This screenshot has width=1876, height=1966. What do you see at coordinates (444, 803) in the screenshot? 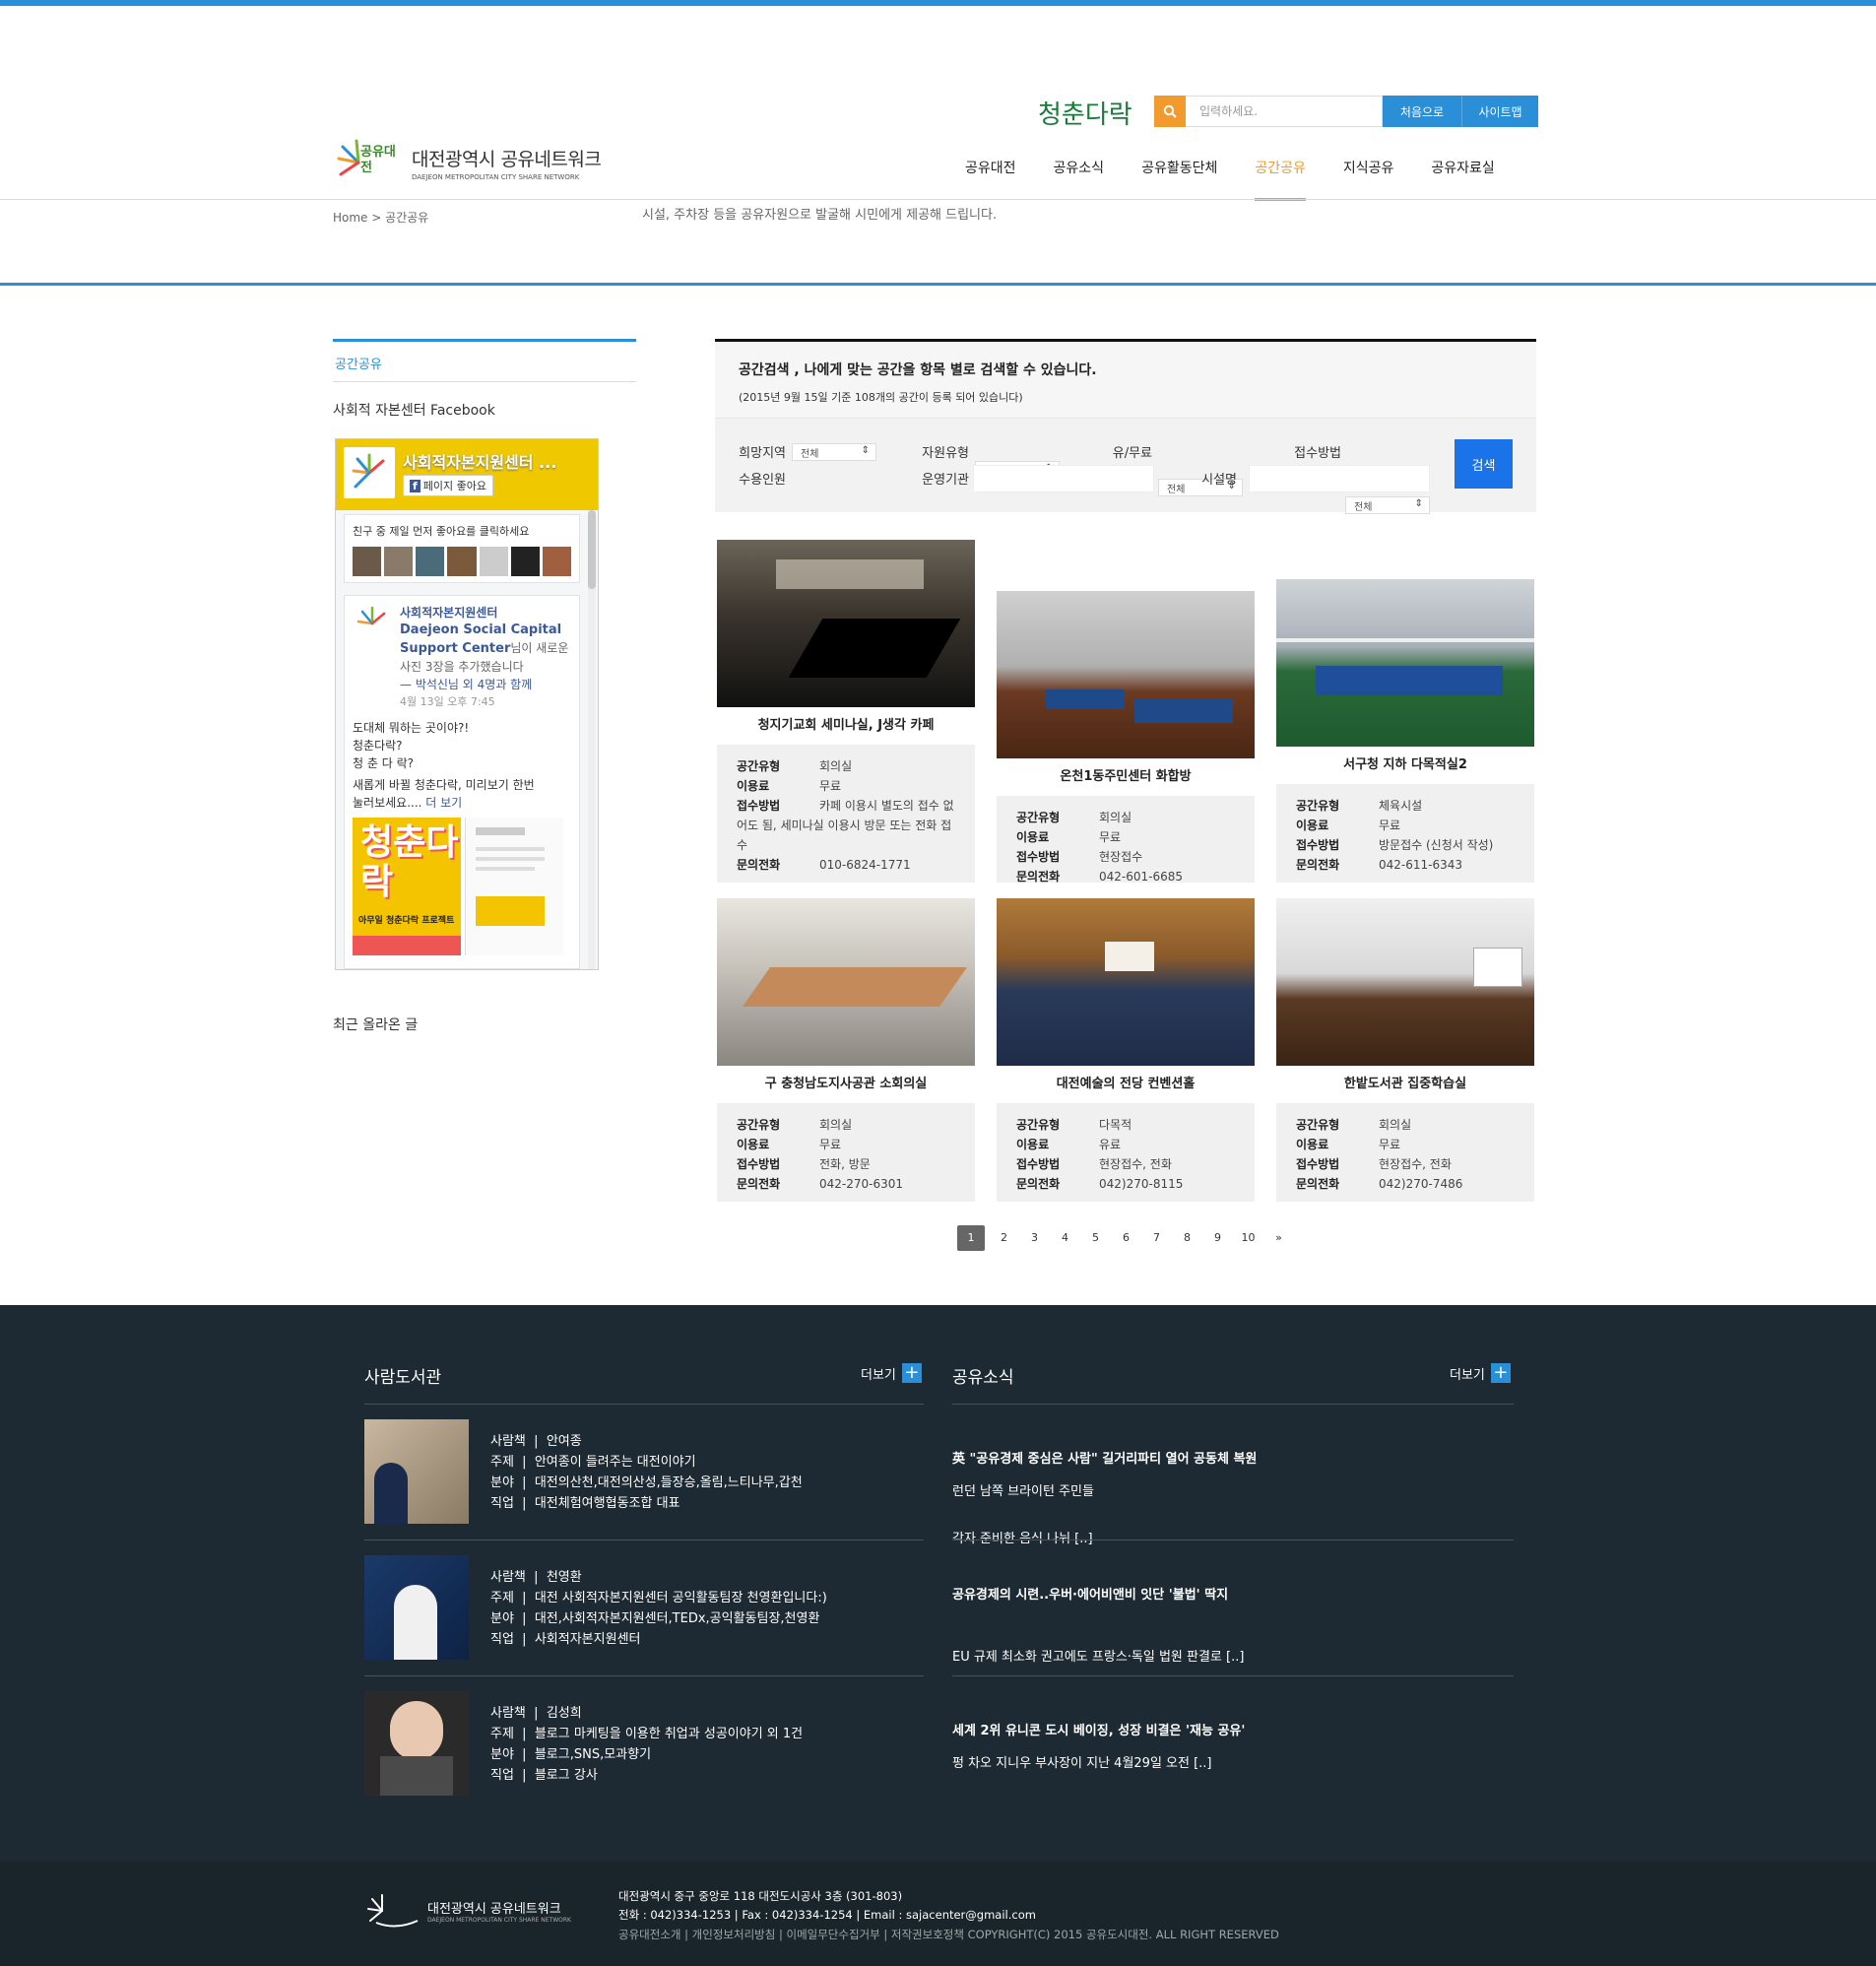
I see `fb-see-more-link: 더 보기` at bounding box center [444, 803].